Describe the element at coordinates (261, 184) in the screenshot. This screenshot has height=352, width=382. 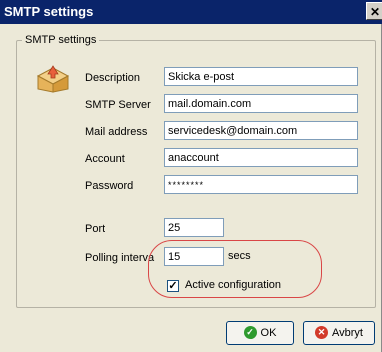
I see `password-field` at that location.